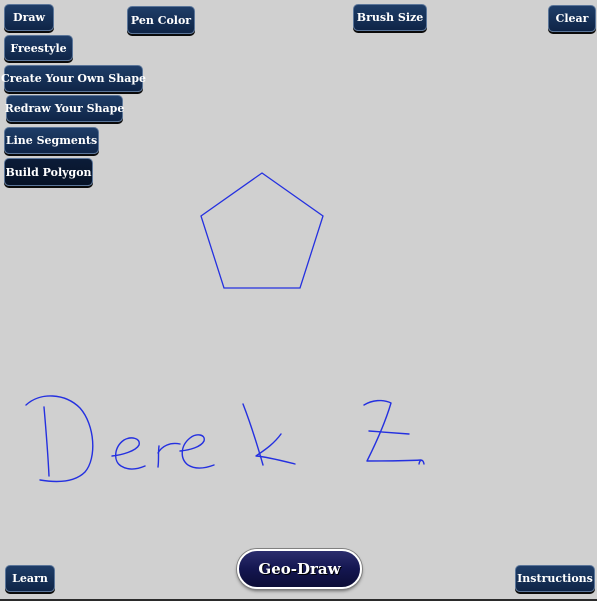  Describe the element at coordinates (572, 18) in the screenshot. I see `clear-button: Clear` at that location.